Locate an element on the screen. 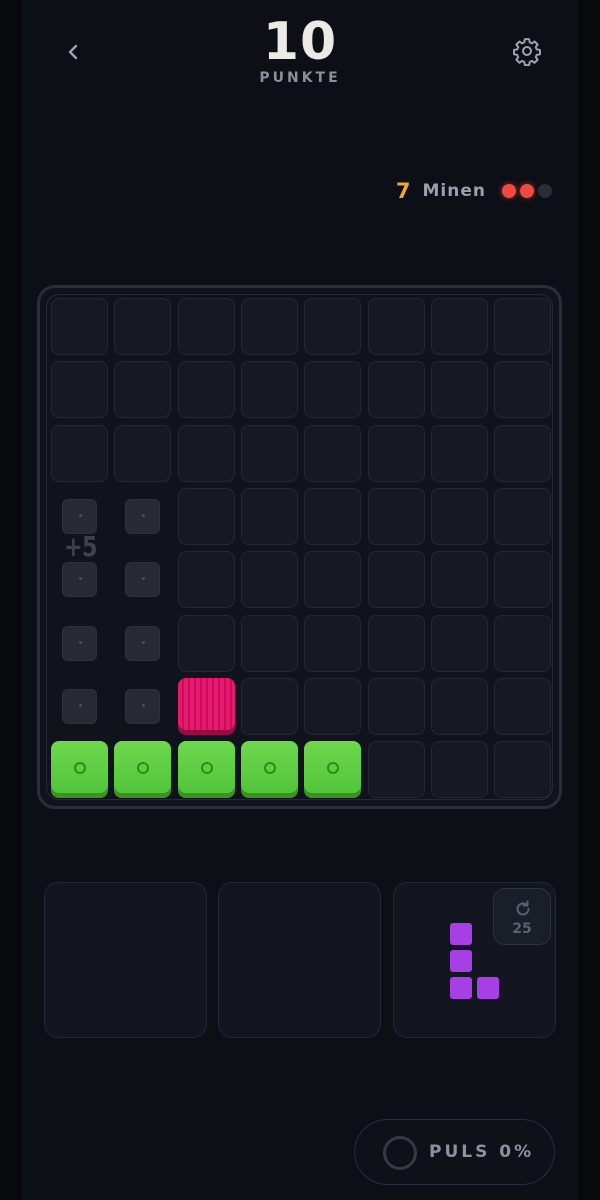  rotate-count: 25 is located at coordinates (522, 929).